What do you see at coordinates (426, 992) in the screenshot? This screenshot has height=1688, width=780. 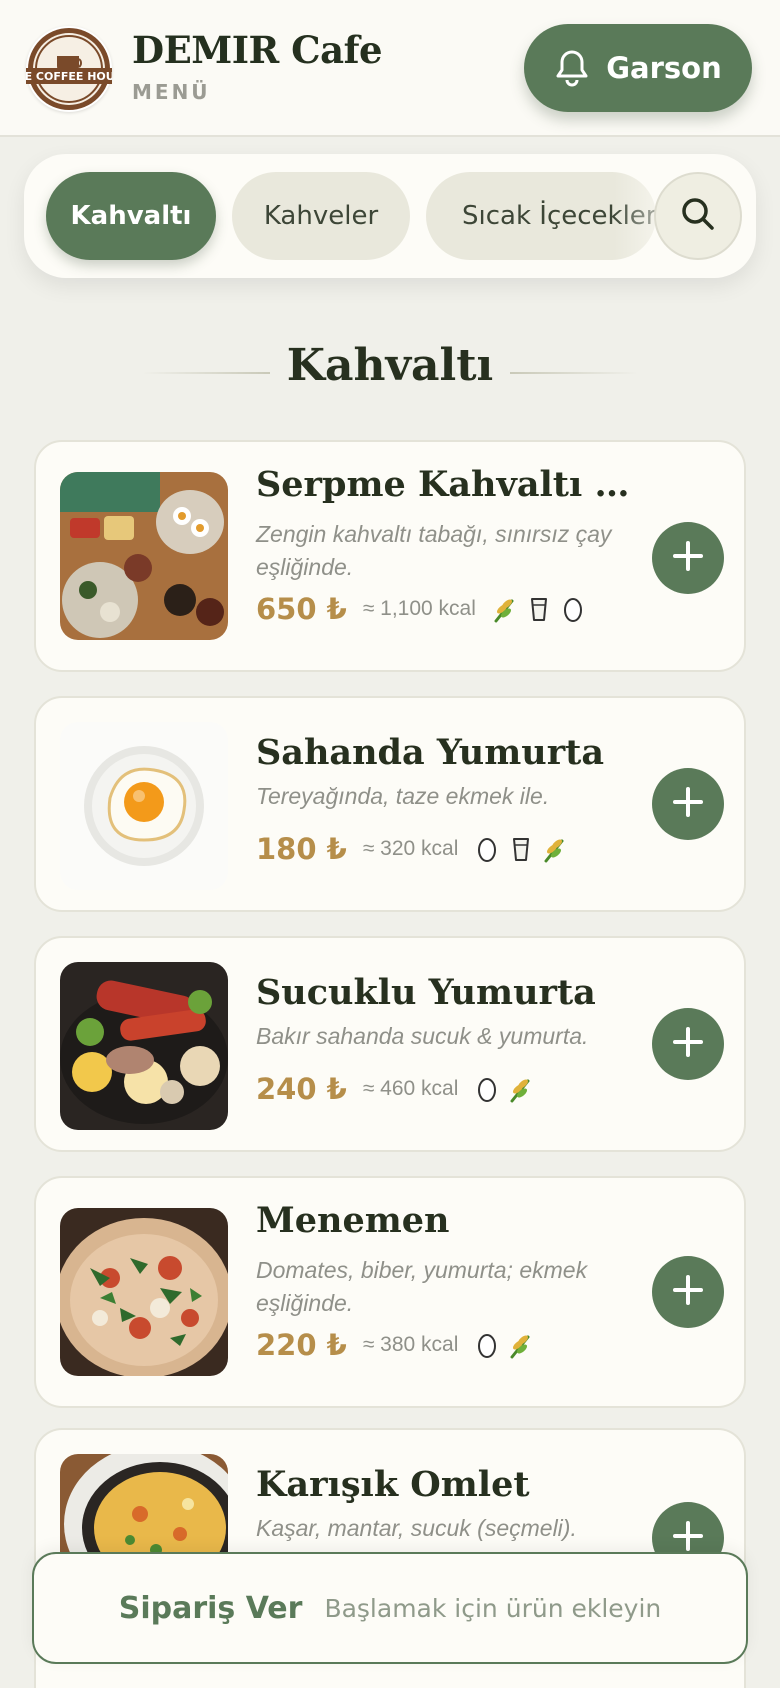 I see `item-name: Sucuklu Yumurta` at bounding box center [426, 992].